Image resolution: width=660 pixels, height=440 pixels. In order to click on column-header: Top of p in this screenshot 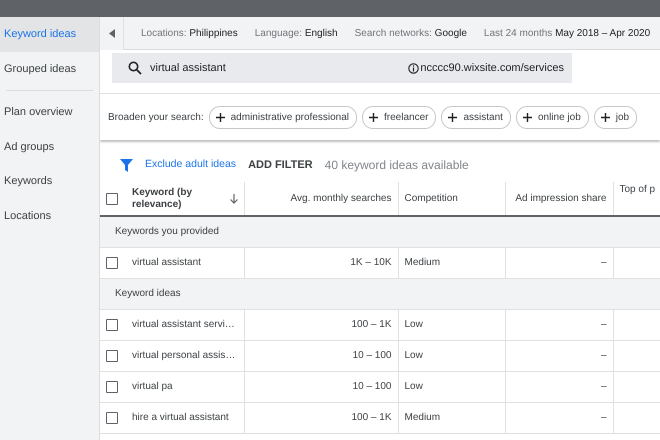, I will do `click(638, 189)`.